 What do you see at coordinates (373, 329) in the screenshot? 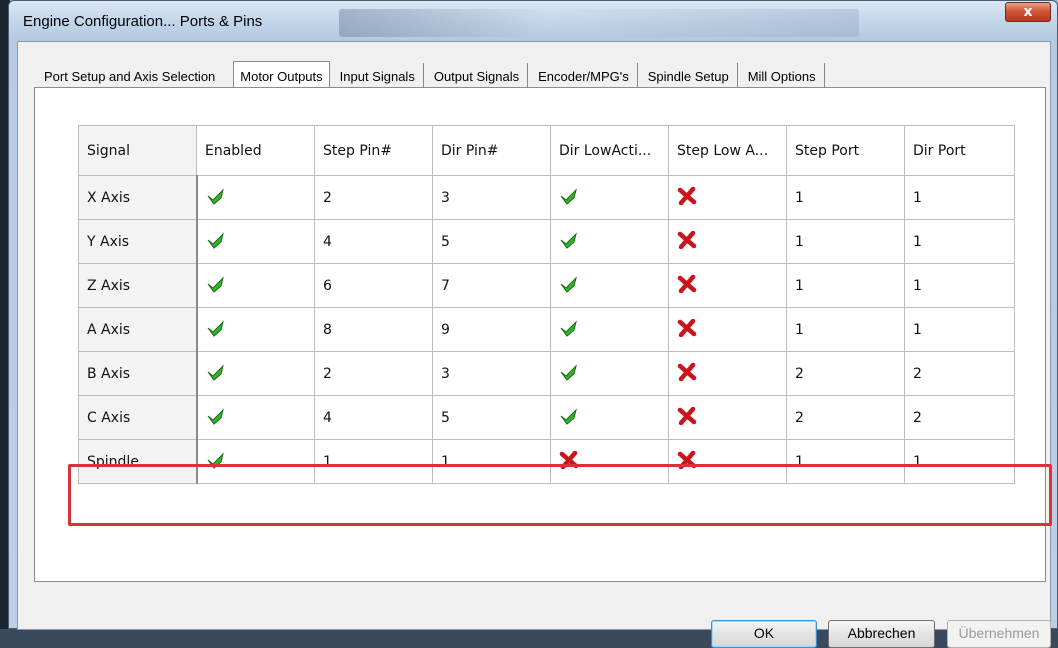
I see `table-cell-step-pin: 8` at bounding box center [373, 329].